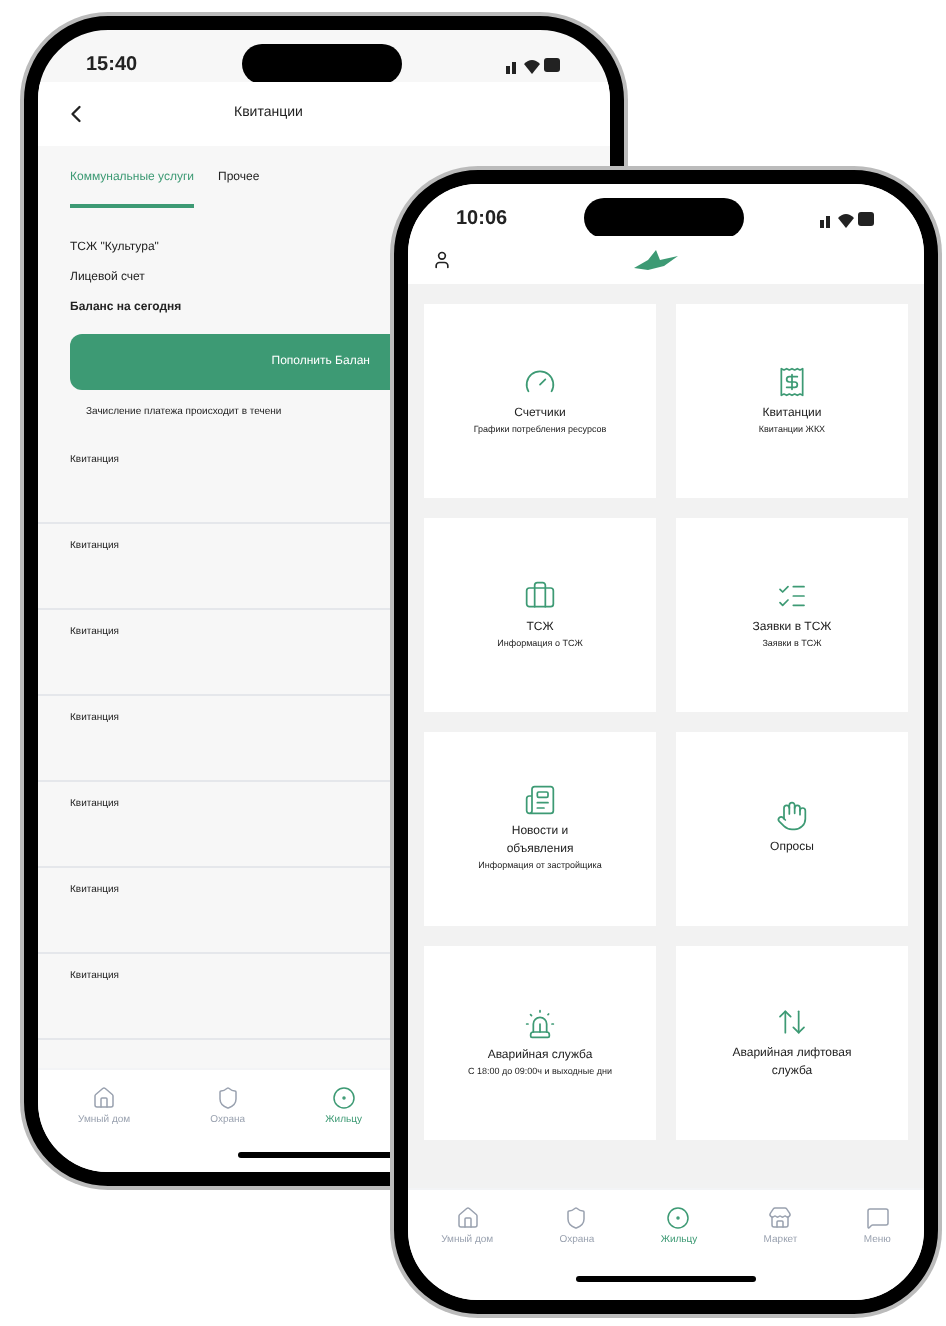 Image resolution: width=946 pixels, height=1326 pixels. What do you see at coordinates (482, 219) in the screenshot?
I see `status-time: 10:06` at bounding box center [482, 219].